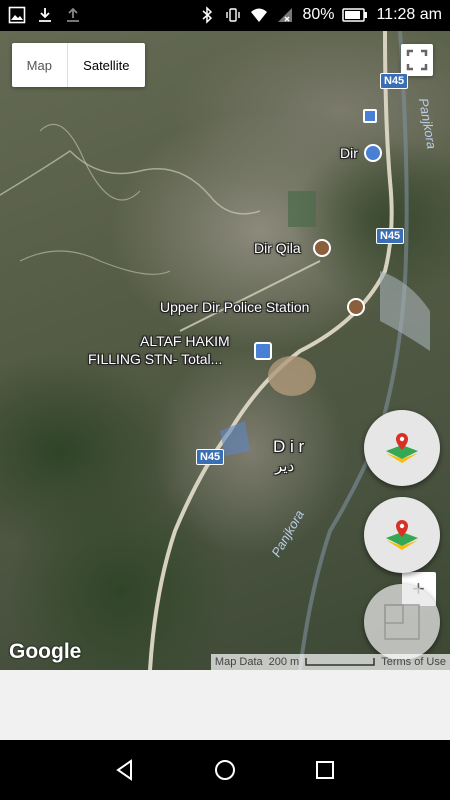  Describe the element at coordinates (185, 341) in the screenshot. I see `place-label-filling-station-line1: ALTAF HAKIM` at that location.